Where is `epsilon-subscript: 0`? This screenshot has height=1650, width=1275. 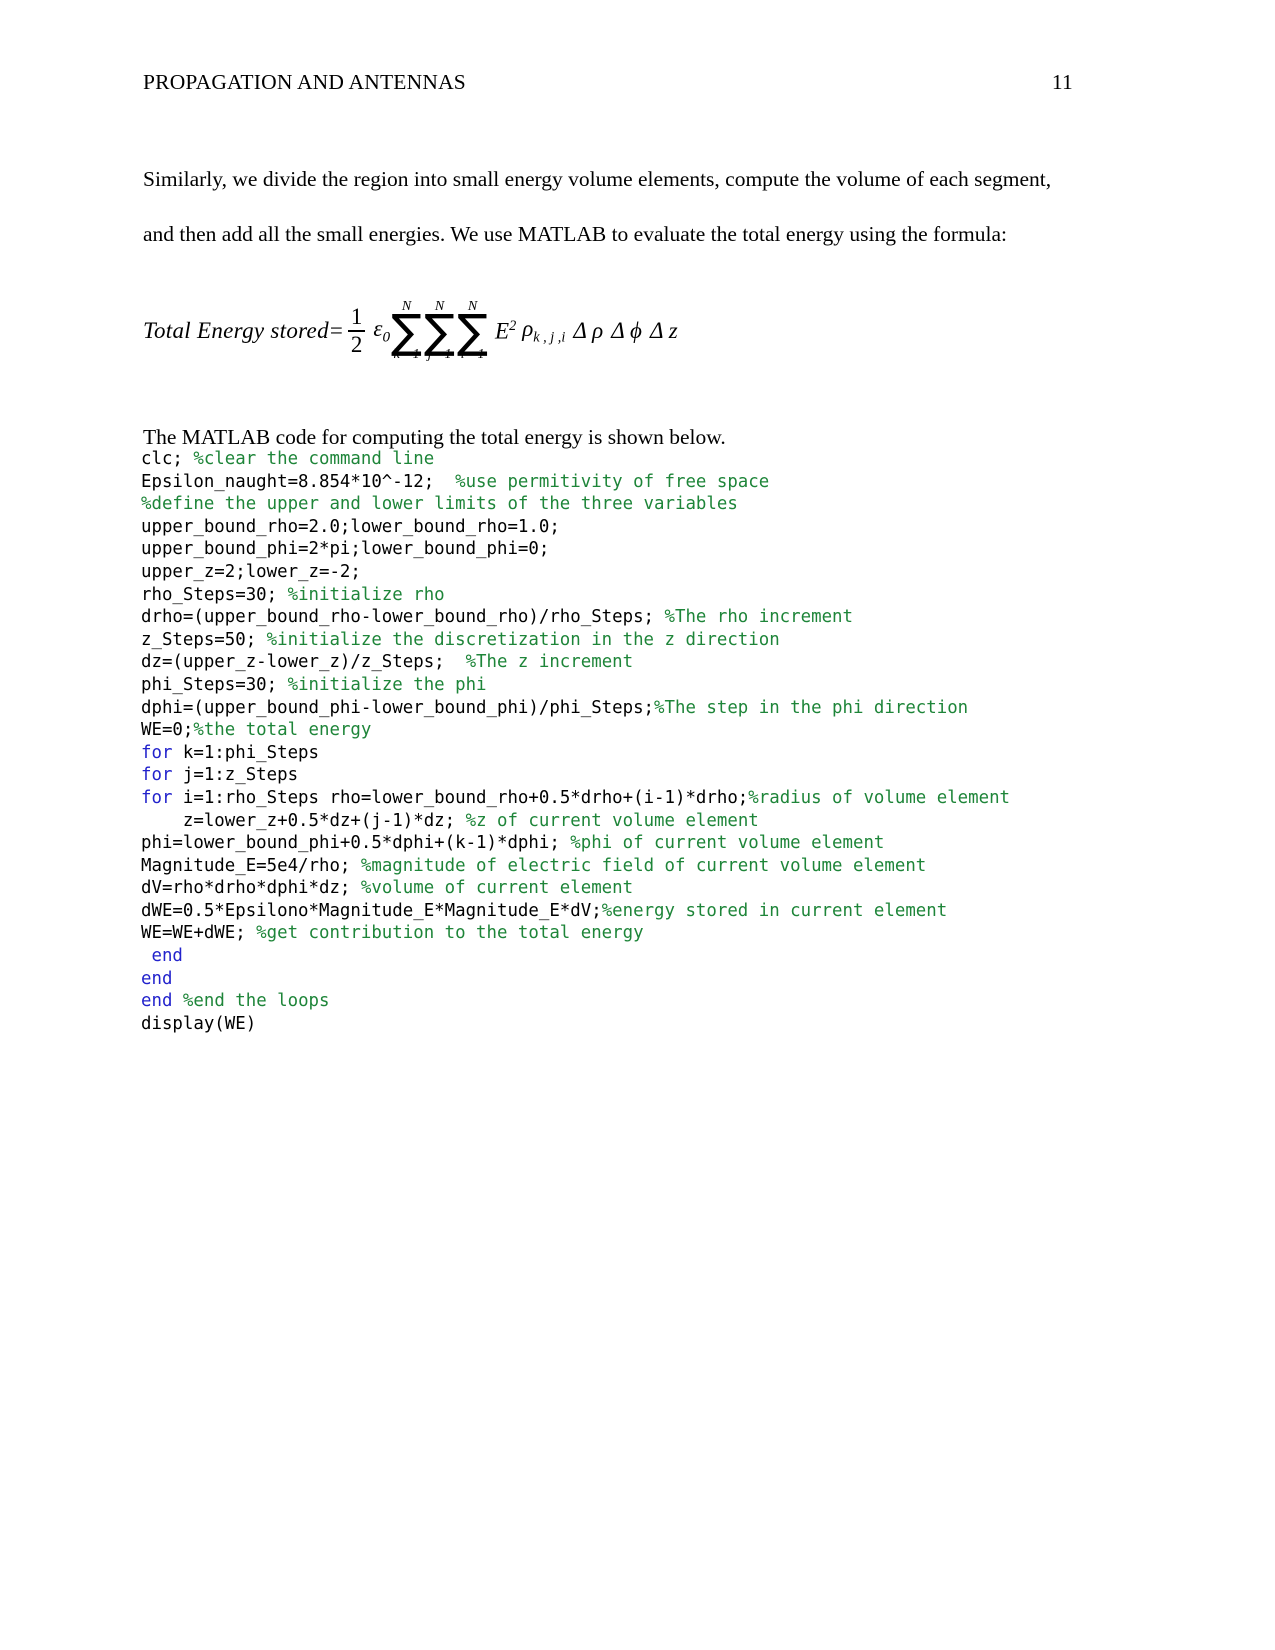 epsilon-subscript: 0 is located at coordinates (386, 337).